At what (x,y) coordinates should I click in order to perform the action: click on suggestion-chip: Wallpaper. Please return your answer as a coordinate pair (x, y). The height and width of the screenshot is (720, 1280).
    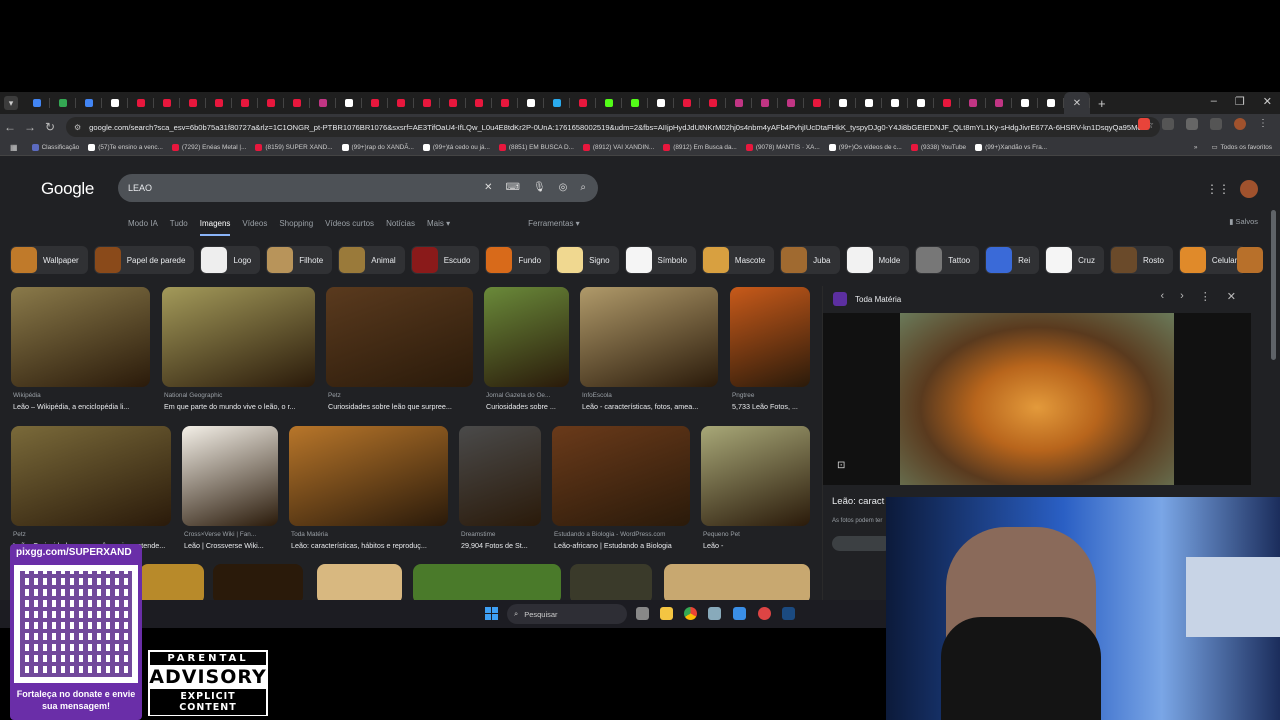
    Looking at the image, I should click on (49, 260).